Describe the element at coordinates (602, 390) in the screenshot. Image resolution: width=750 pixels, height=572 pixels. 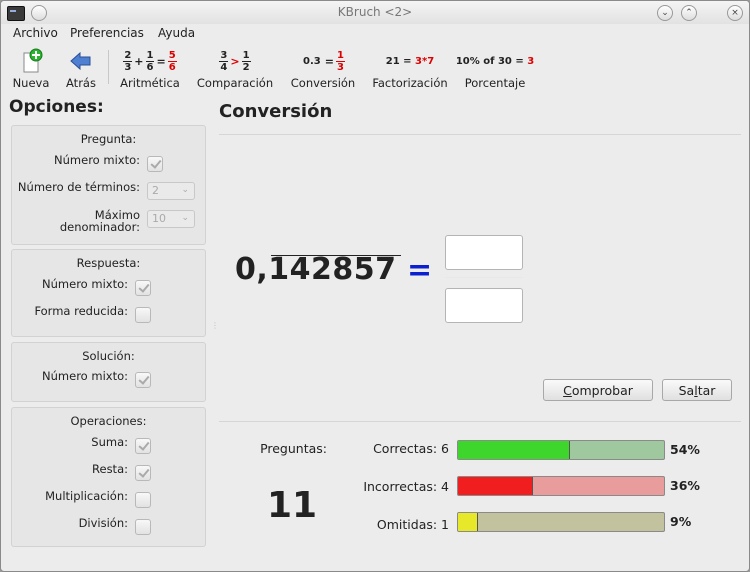
I see `check-label-rest: omprobar` at that location.